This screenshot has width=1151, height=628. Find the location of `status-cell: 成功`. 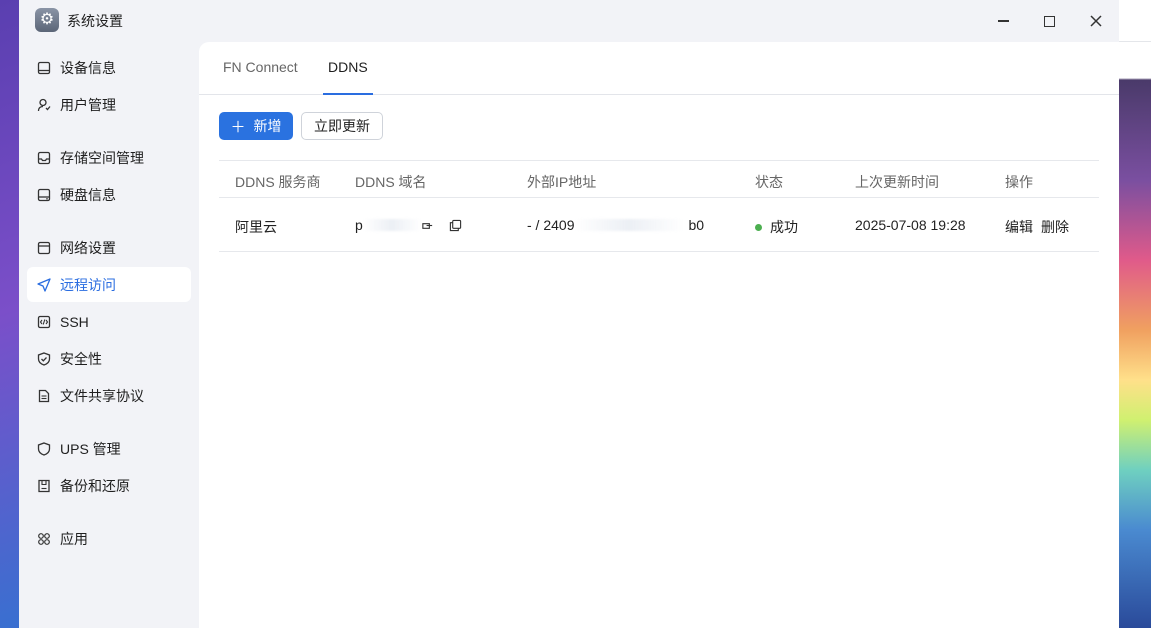

status-cell: 成功 is located at coordinates (776, 227).